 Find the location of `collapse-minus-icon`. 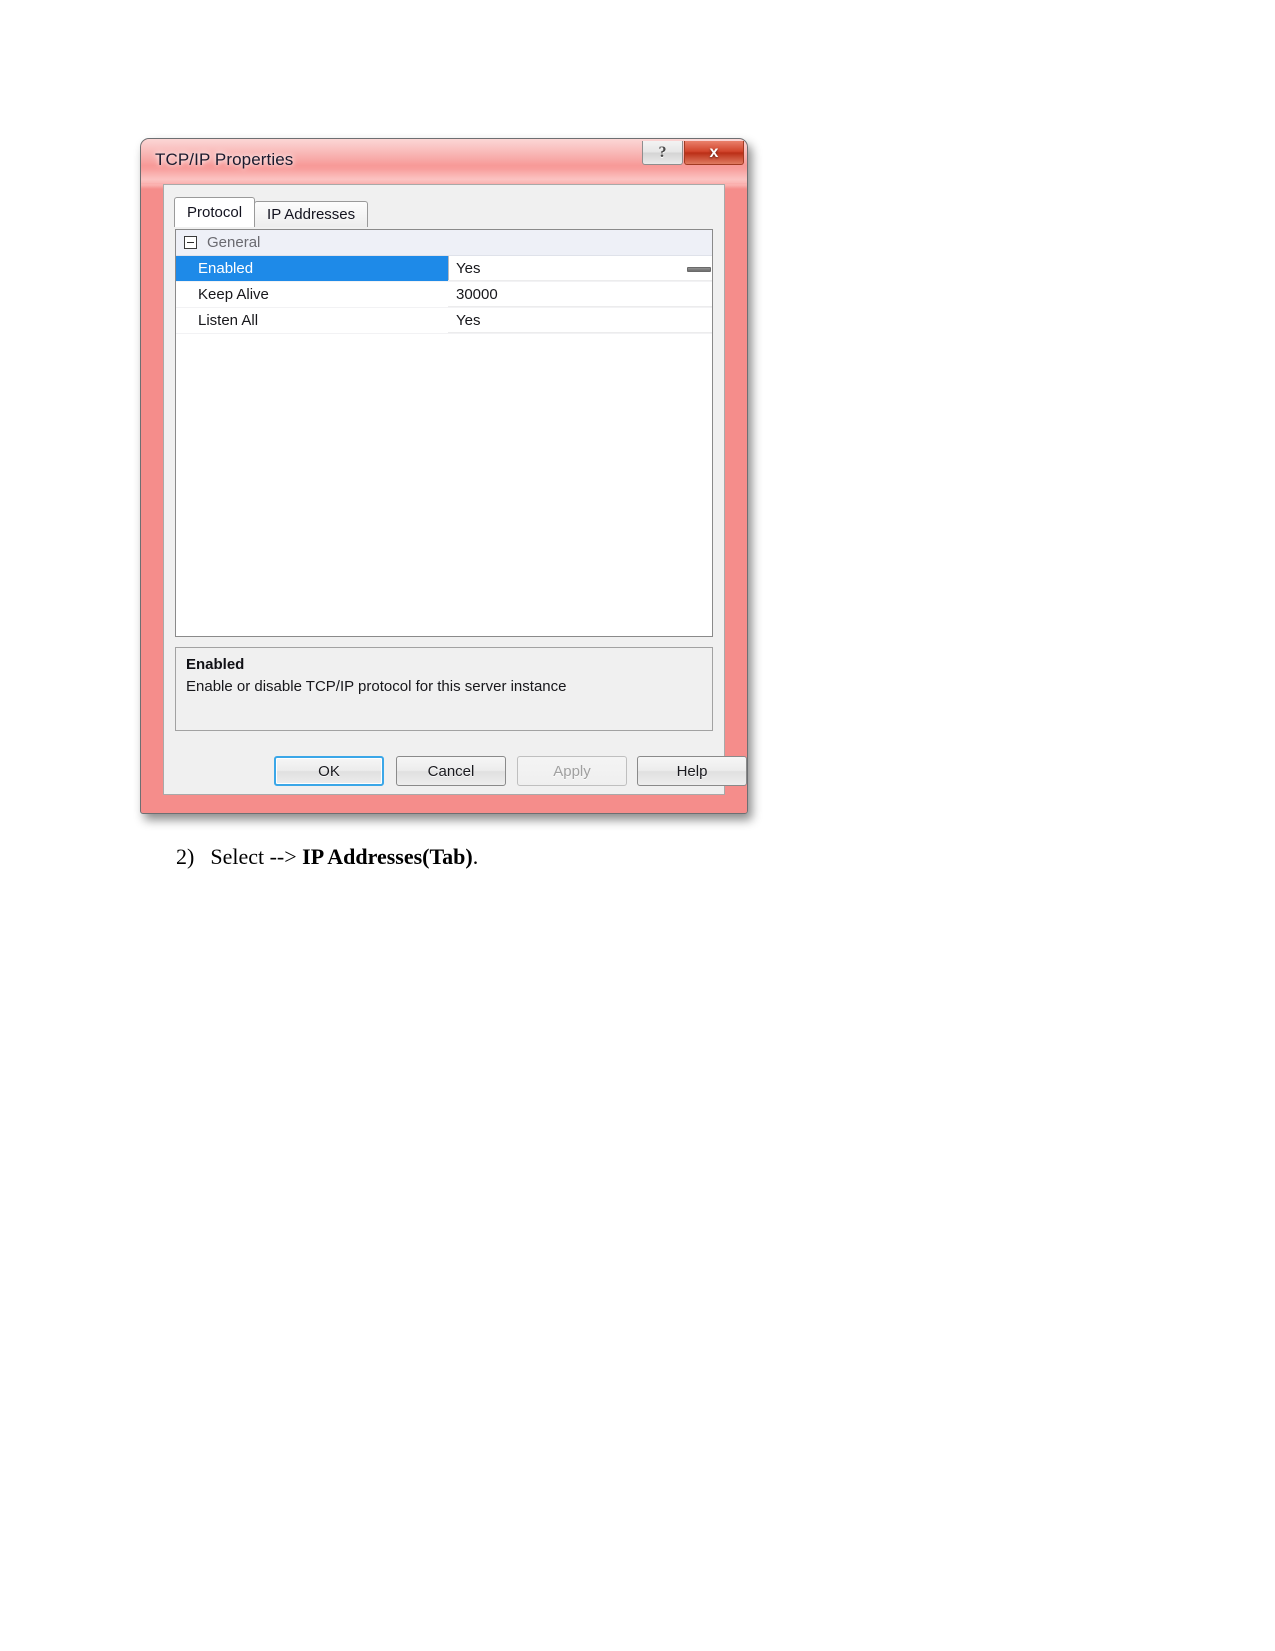

collapse-minus-icon is located at coordinates (190, 242).